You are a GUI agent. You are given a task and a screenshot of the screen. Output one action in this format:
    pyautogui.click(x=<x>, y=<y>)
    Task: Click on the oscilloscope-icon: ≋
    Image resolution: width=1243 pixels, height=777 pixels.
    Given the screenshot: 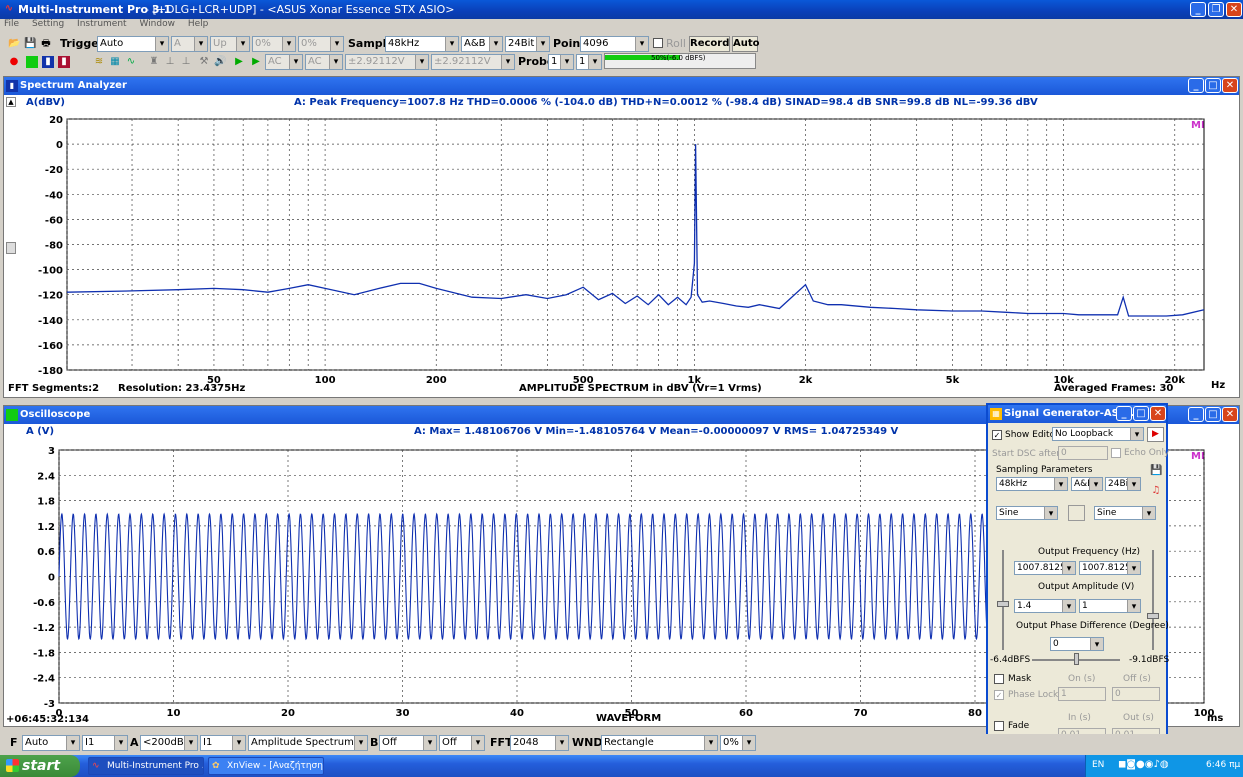 What is the action you would take?
    pyautogui.click(x=99, y=62)
    